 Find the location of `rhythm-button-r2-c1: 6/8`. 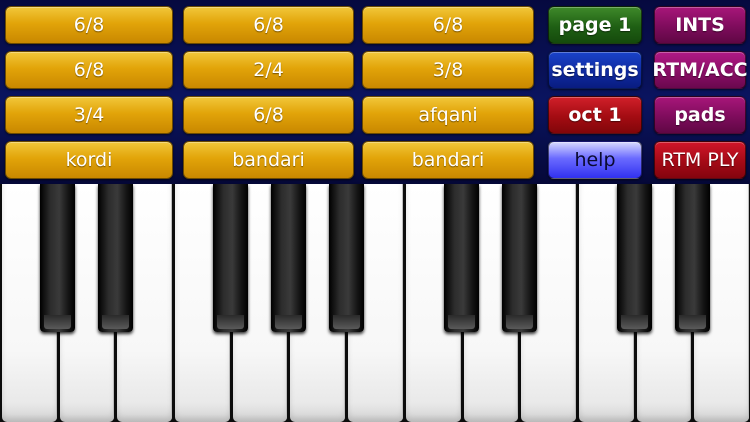

rhythm-button-r2-c1: 6/8 is located at coordinates (89, 70).